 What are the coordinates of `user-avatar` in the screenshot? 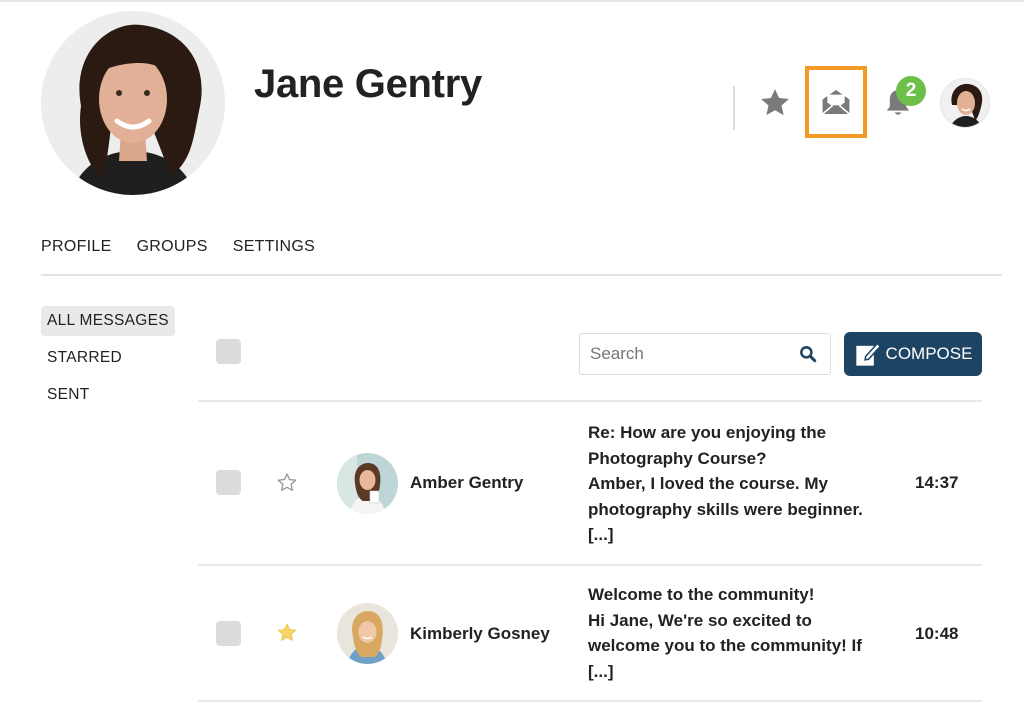 It's located at (965, 103).